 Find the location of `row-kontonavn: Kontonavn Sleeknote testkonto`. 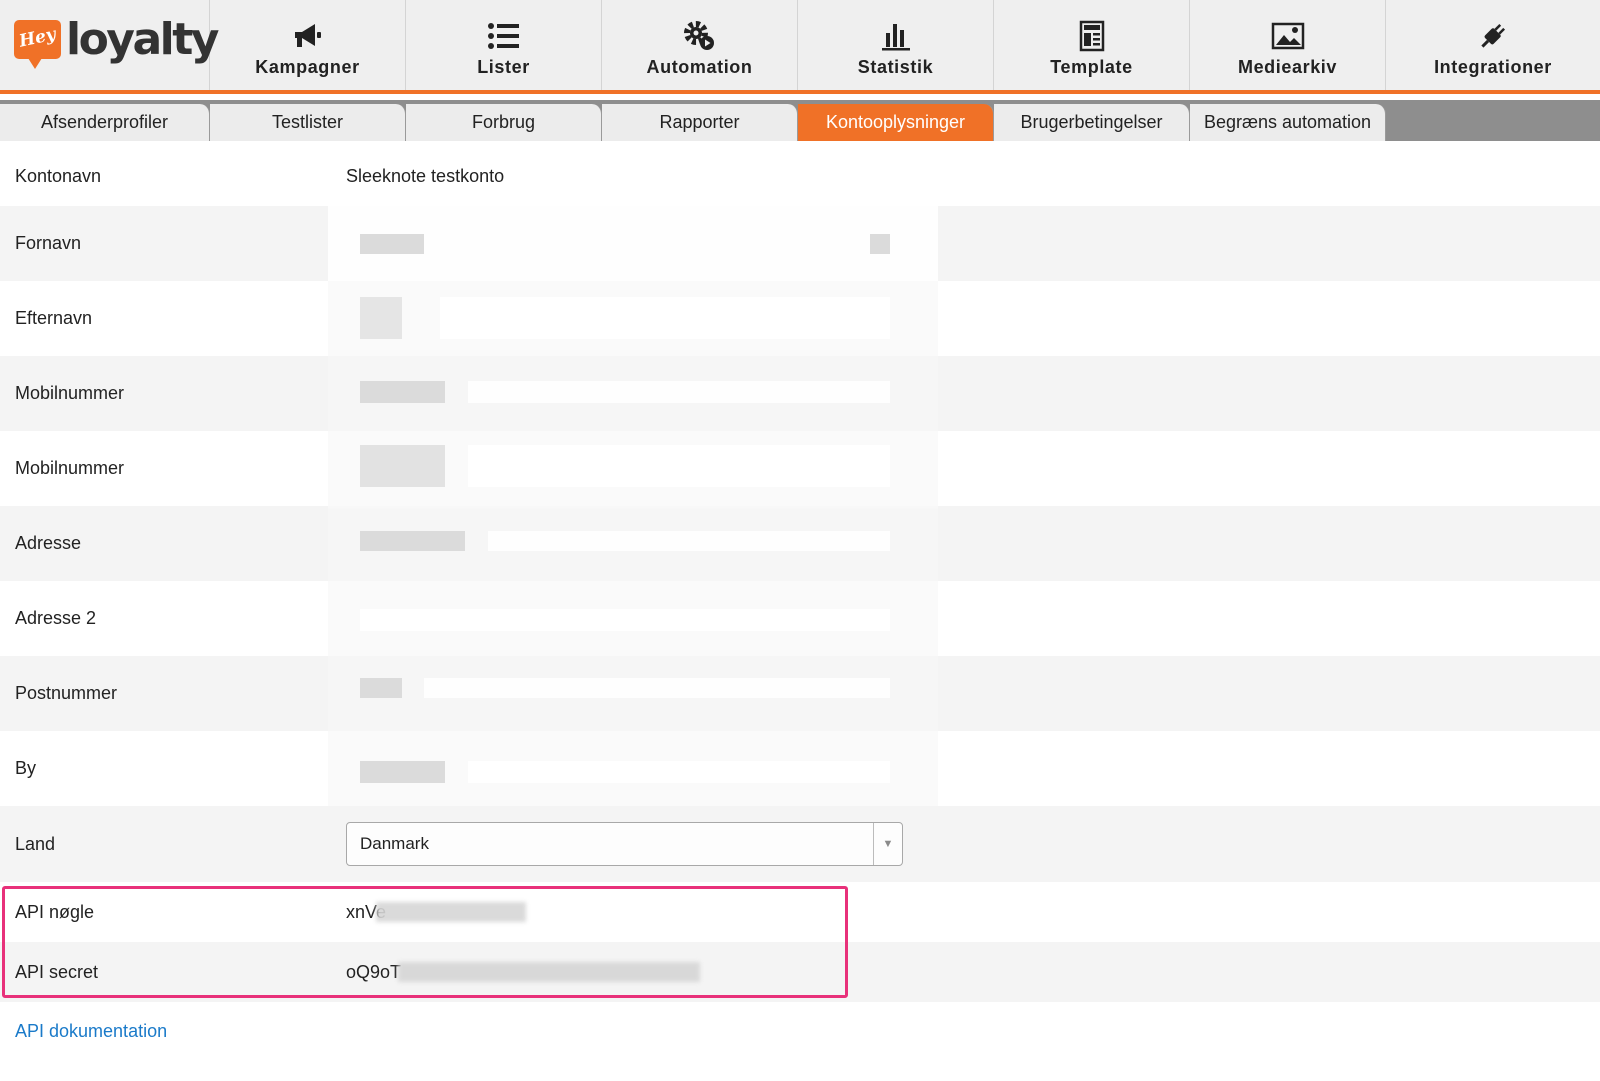

row-kontonavn: Kontonavn Sleeknote testkonto is located at coordinates (800, 178).